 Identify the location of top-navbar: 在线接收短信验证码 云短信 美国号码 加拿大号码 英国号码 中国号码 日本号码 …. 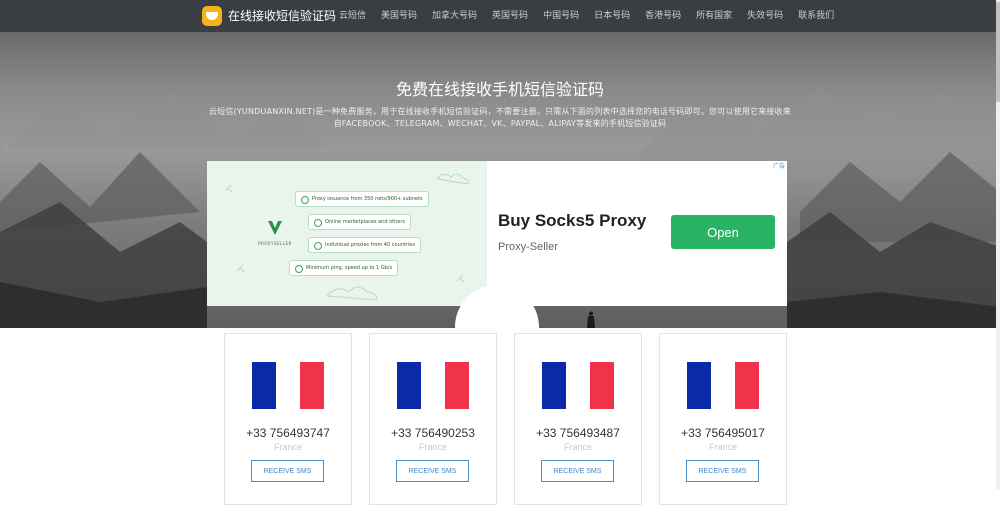
(500, 16).